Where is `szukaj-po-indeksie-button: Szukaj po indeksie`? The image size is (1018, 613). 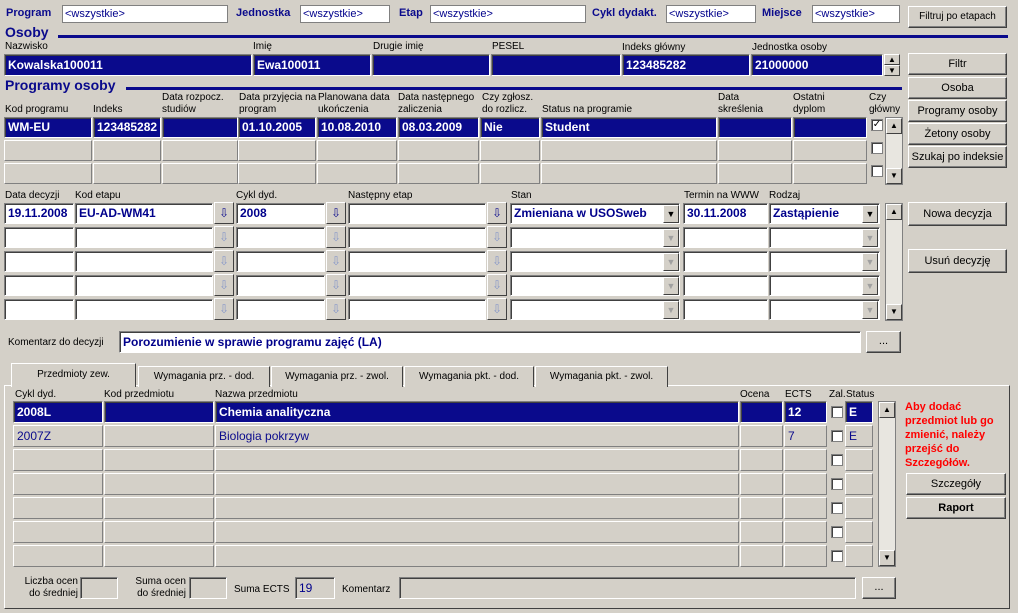
szukaj-po-indeksie-button: Szukaj po indeksie is located at coordinates (957, 157).